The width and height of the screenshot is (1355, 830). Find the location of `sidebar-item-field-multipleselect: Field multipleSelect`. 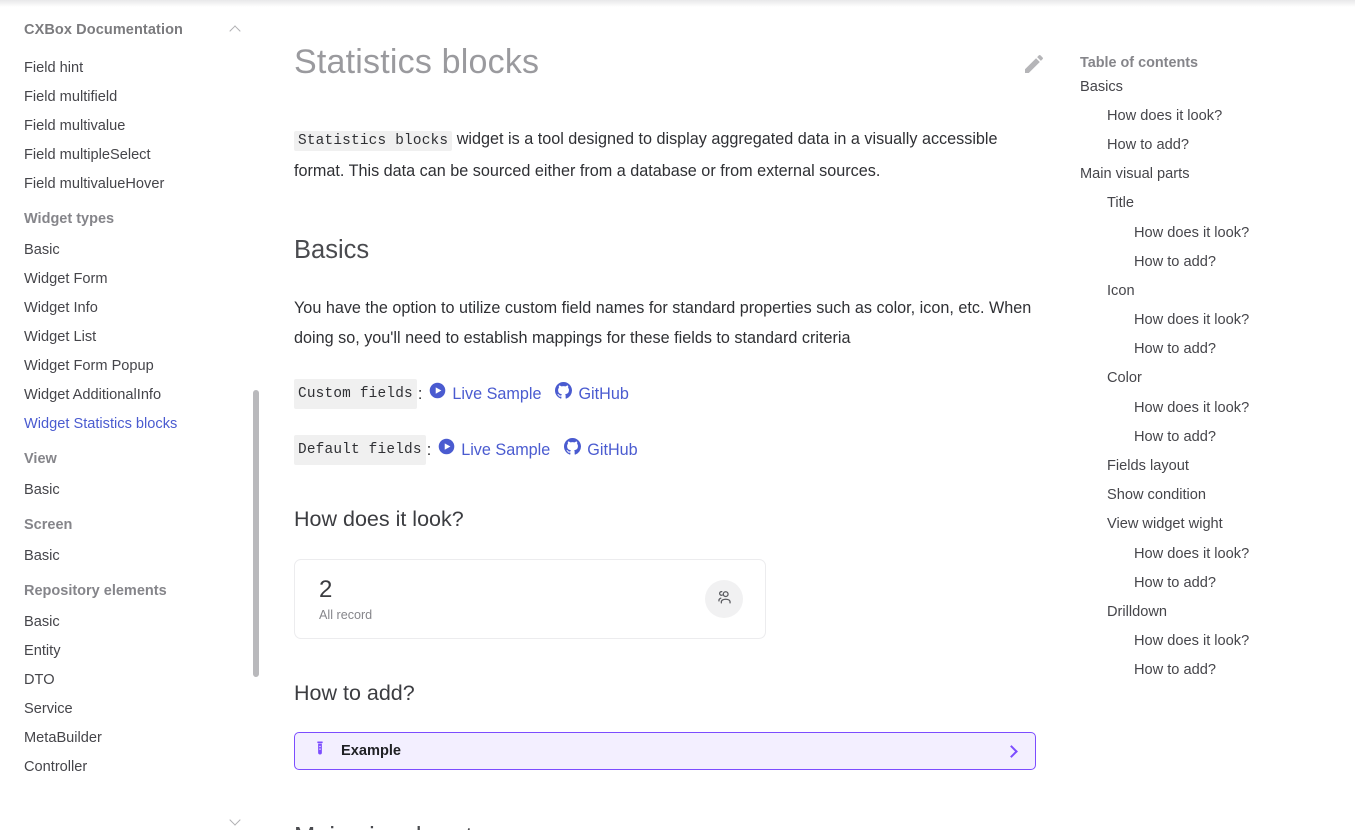

sidebar-item-field-multipleselect: Field multipleSelect is located at coordinates (131, 154).